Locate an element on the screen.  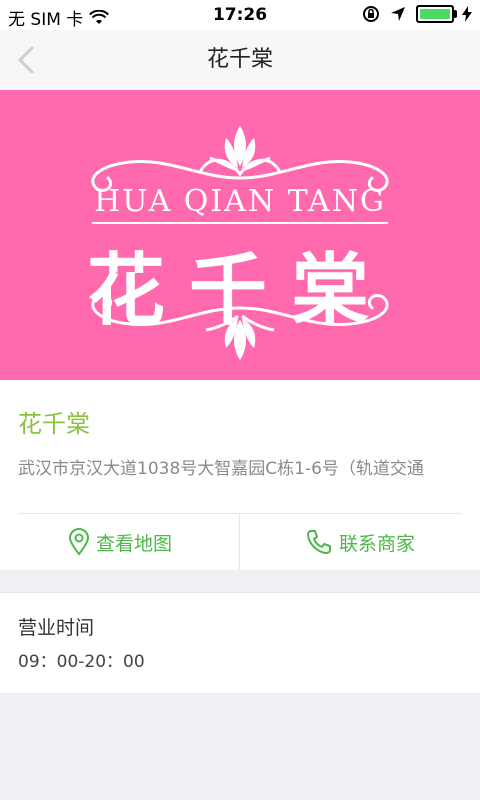
phone-icon is located at coordinates (318, 542).